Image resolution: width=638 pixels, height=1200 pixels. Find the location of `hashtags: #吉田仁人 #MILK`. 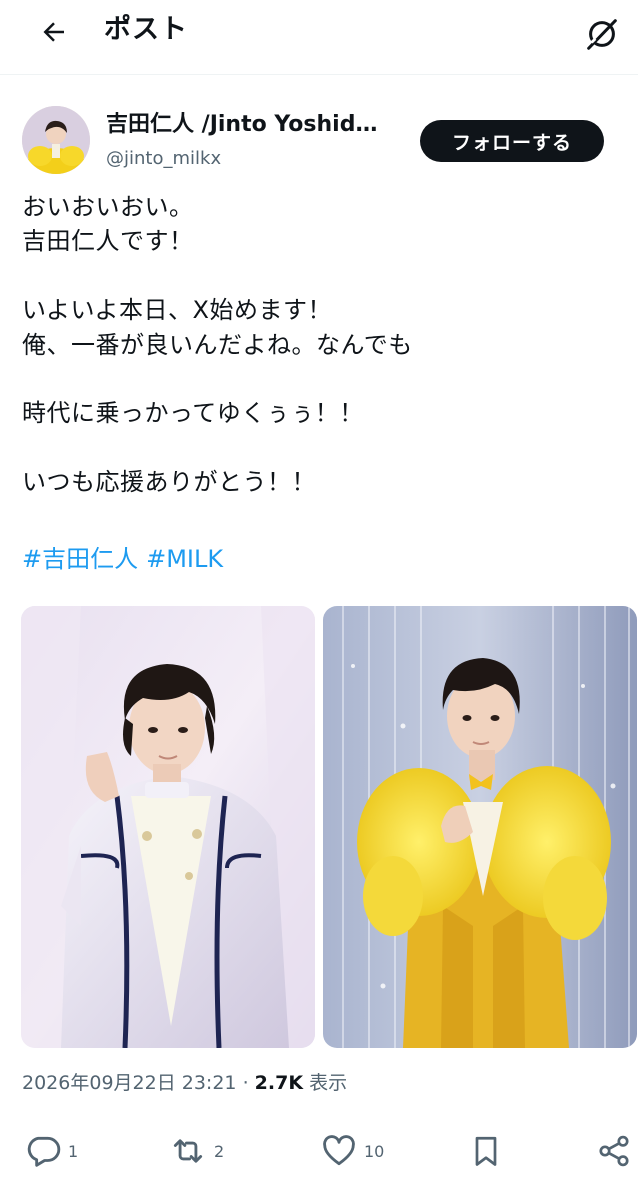

hashtags: #吉田仁人 #MILK is located at coordinates (126, 559).